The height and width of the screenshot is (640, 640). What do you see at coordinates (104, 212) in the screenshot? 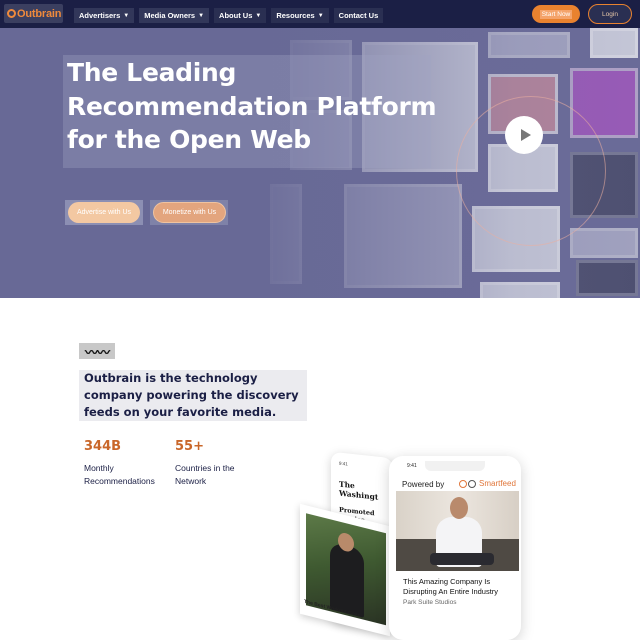
I see `advertise-with-us-button: Advertise with Us` at bounding box center [104, 212].